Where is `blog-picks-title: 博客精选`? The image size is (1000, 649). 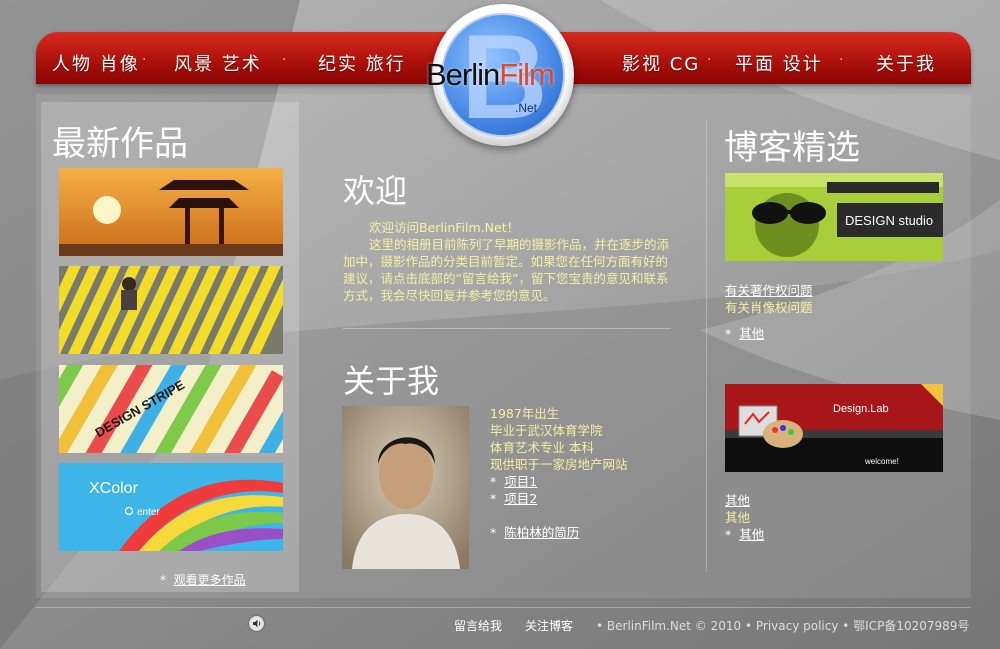
blog-picks-title: 博客精选 is located at coordinates (792, 148).